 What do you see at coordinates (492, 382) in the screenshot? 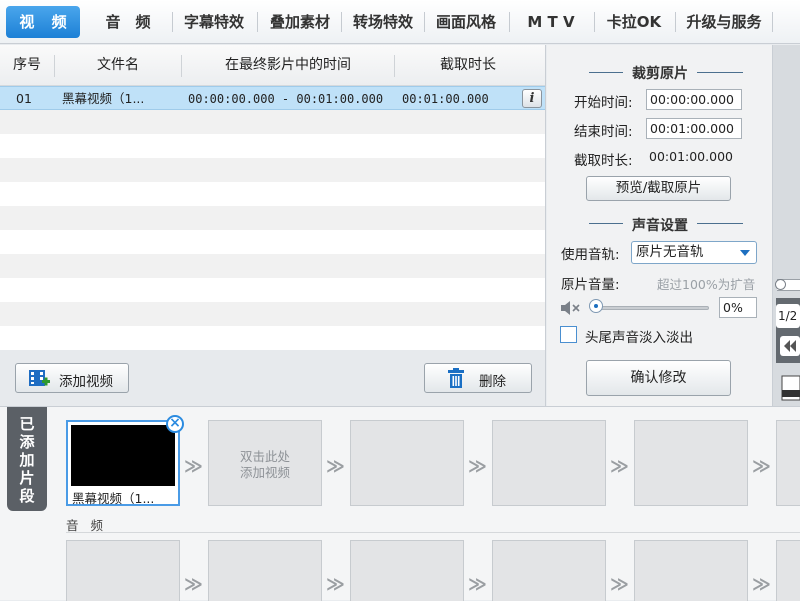
I see `delete-label: 删除` at bounding box center [492, 382].